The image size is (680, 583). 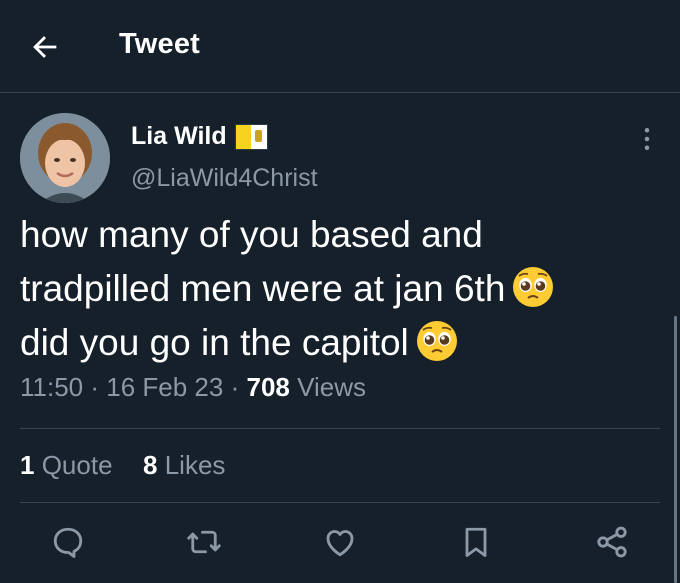 What do you see at coordinates (204, 542) in the screenshot?
I see `retweet-icon` at bounding box center [204, 542].